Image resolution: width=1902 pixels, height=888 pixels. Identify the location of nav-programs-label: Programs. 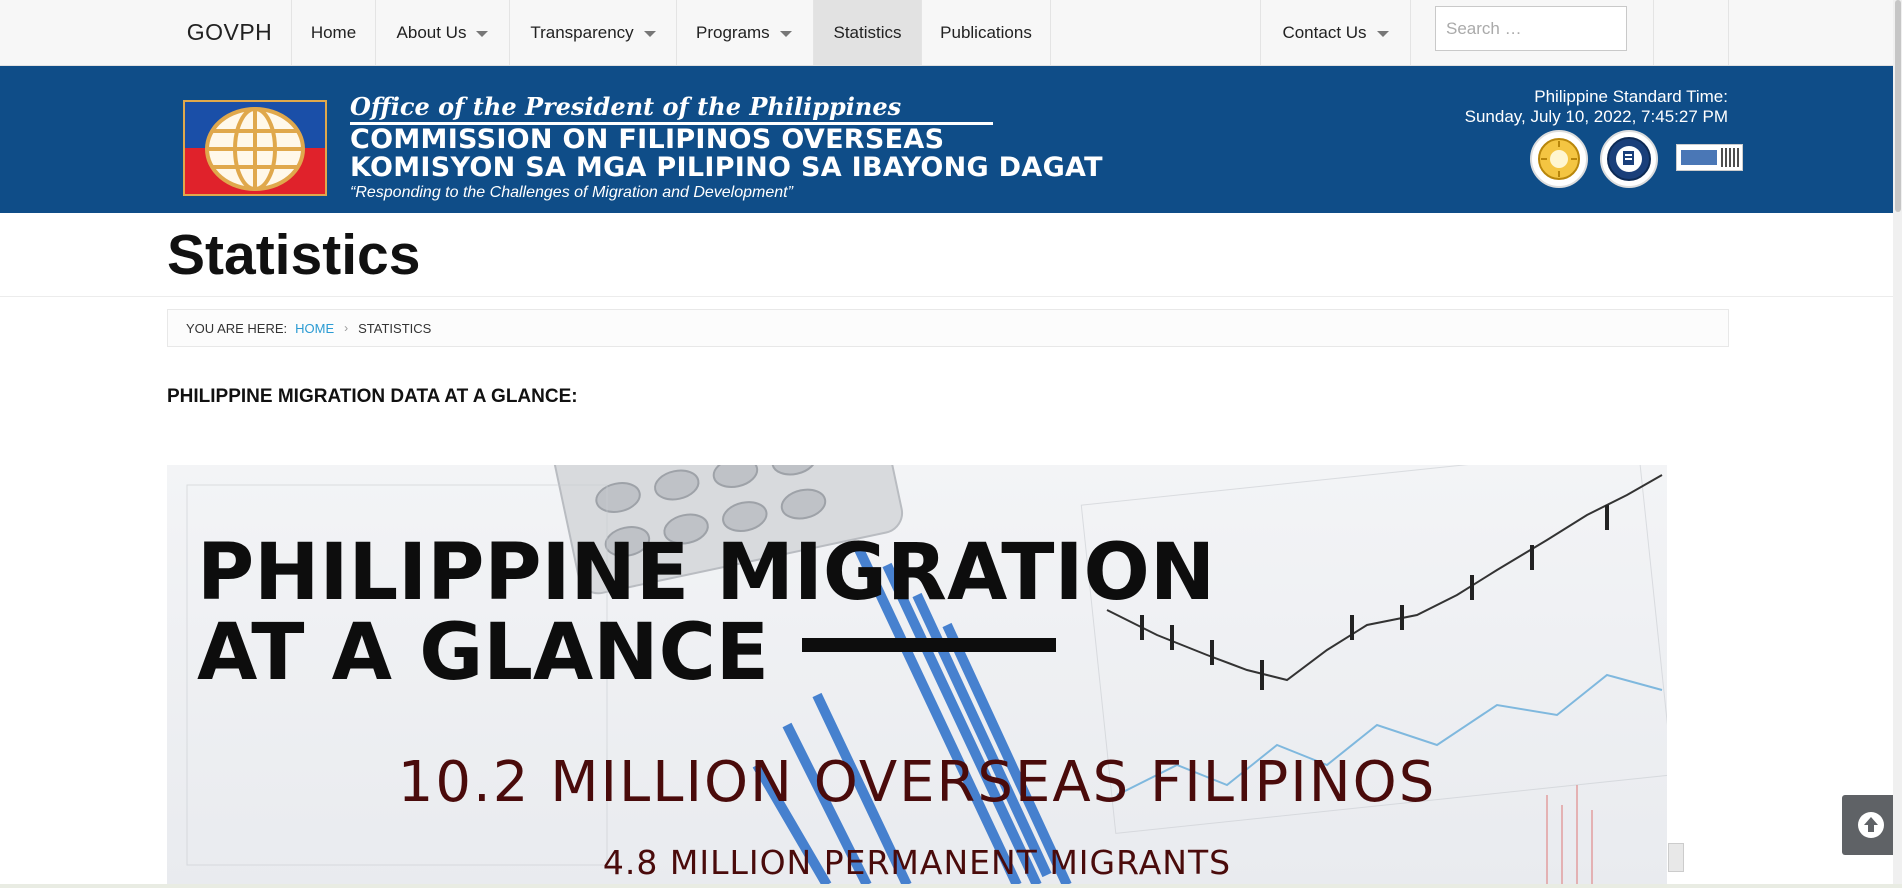
(733, 32).